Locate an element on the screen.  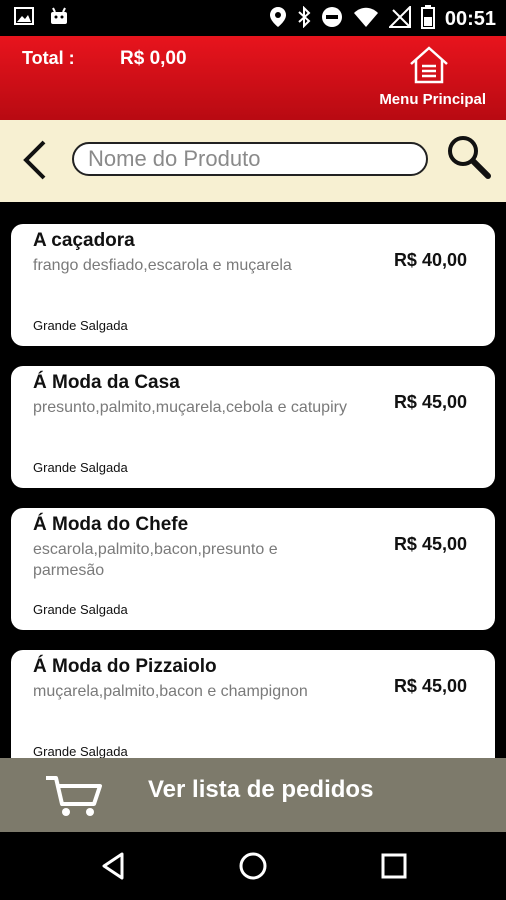
nav-back-icon is located at coordinates (113, 866).